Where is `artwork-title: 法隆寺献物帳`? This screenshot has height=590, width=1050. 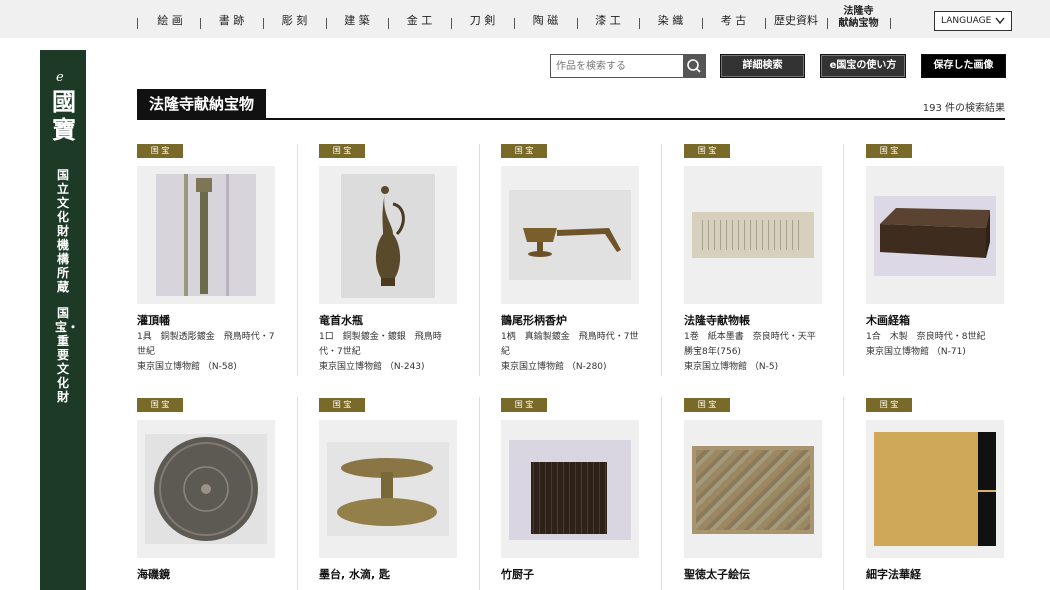 artwork-title: 法隆寺献物帳 is located at coordinates (717, 320).